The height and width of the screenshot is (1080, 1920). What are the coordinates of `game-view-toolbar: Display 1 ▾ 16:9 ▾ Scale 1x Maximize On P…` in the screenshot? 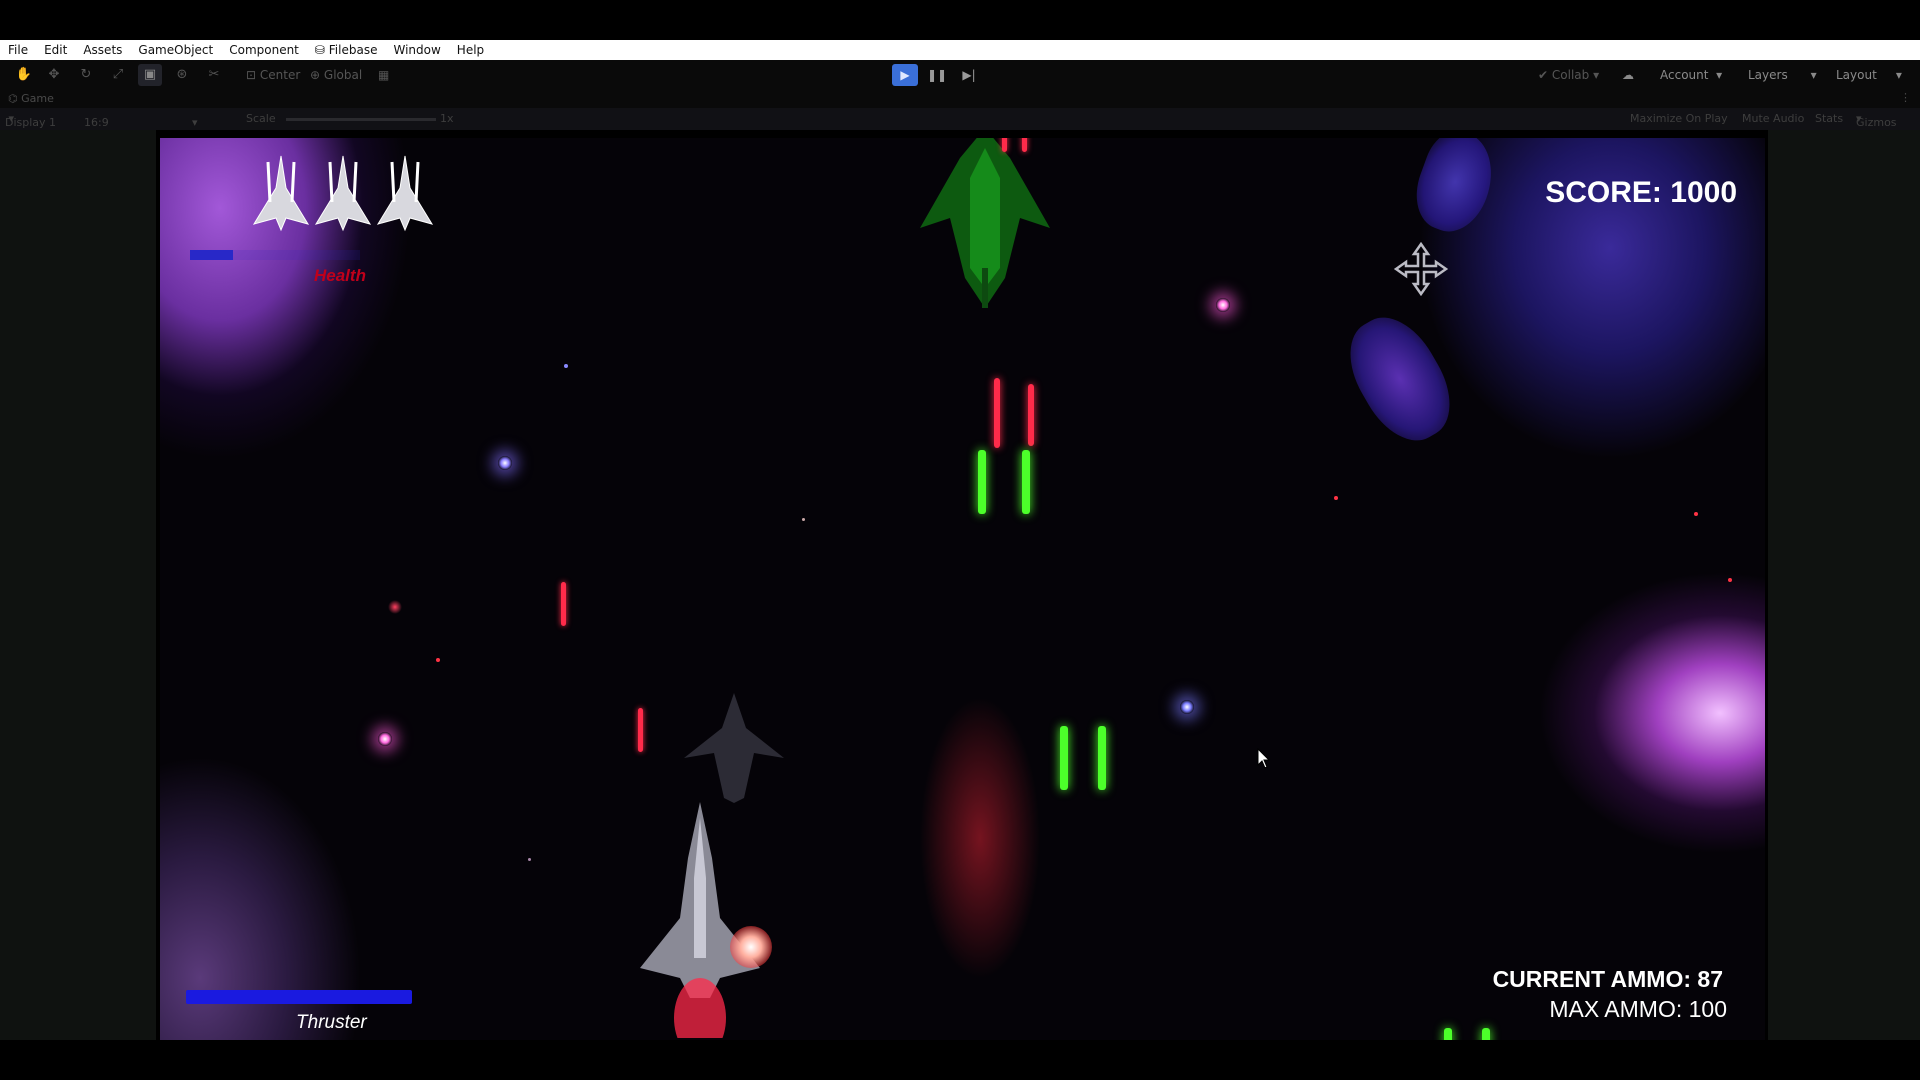 It's located at (960, 119).